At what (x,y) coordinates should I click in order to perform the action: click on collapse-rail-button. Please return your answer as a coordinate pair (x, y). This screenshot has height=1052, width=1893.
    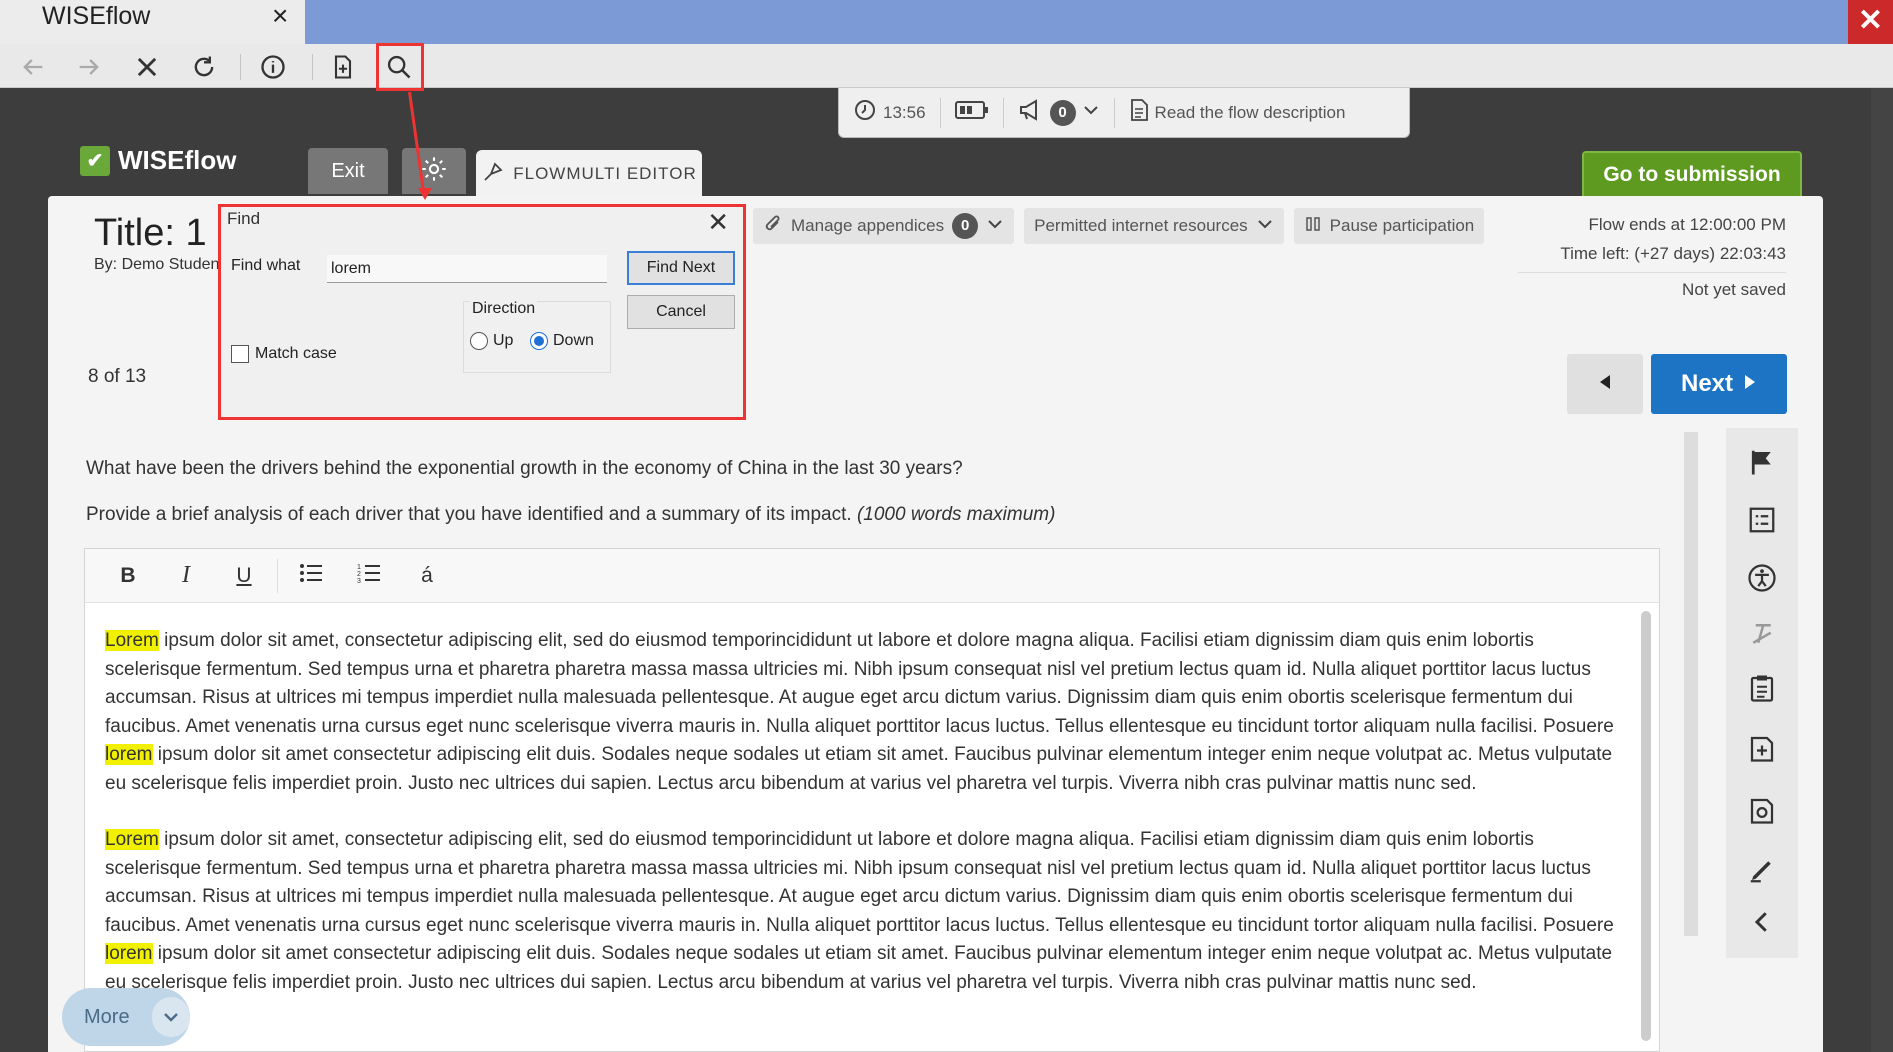
    Looking at the image, I should click on (1762, 924).